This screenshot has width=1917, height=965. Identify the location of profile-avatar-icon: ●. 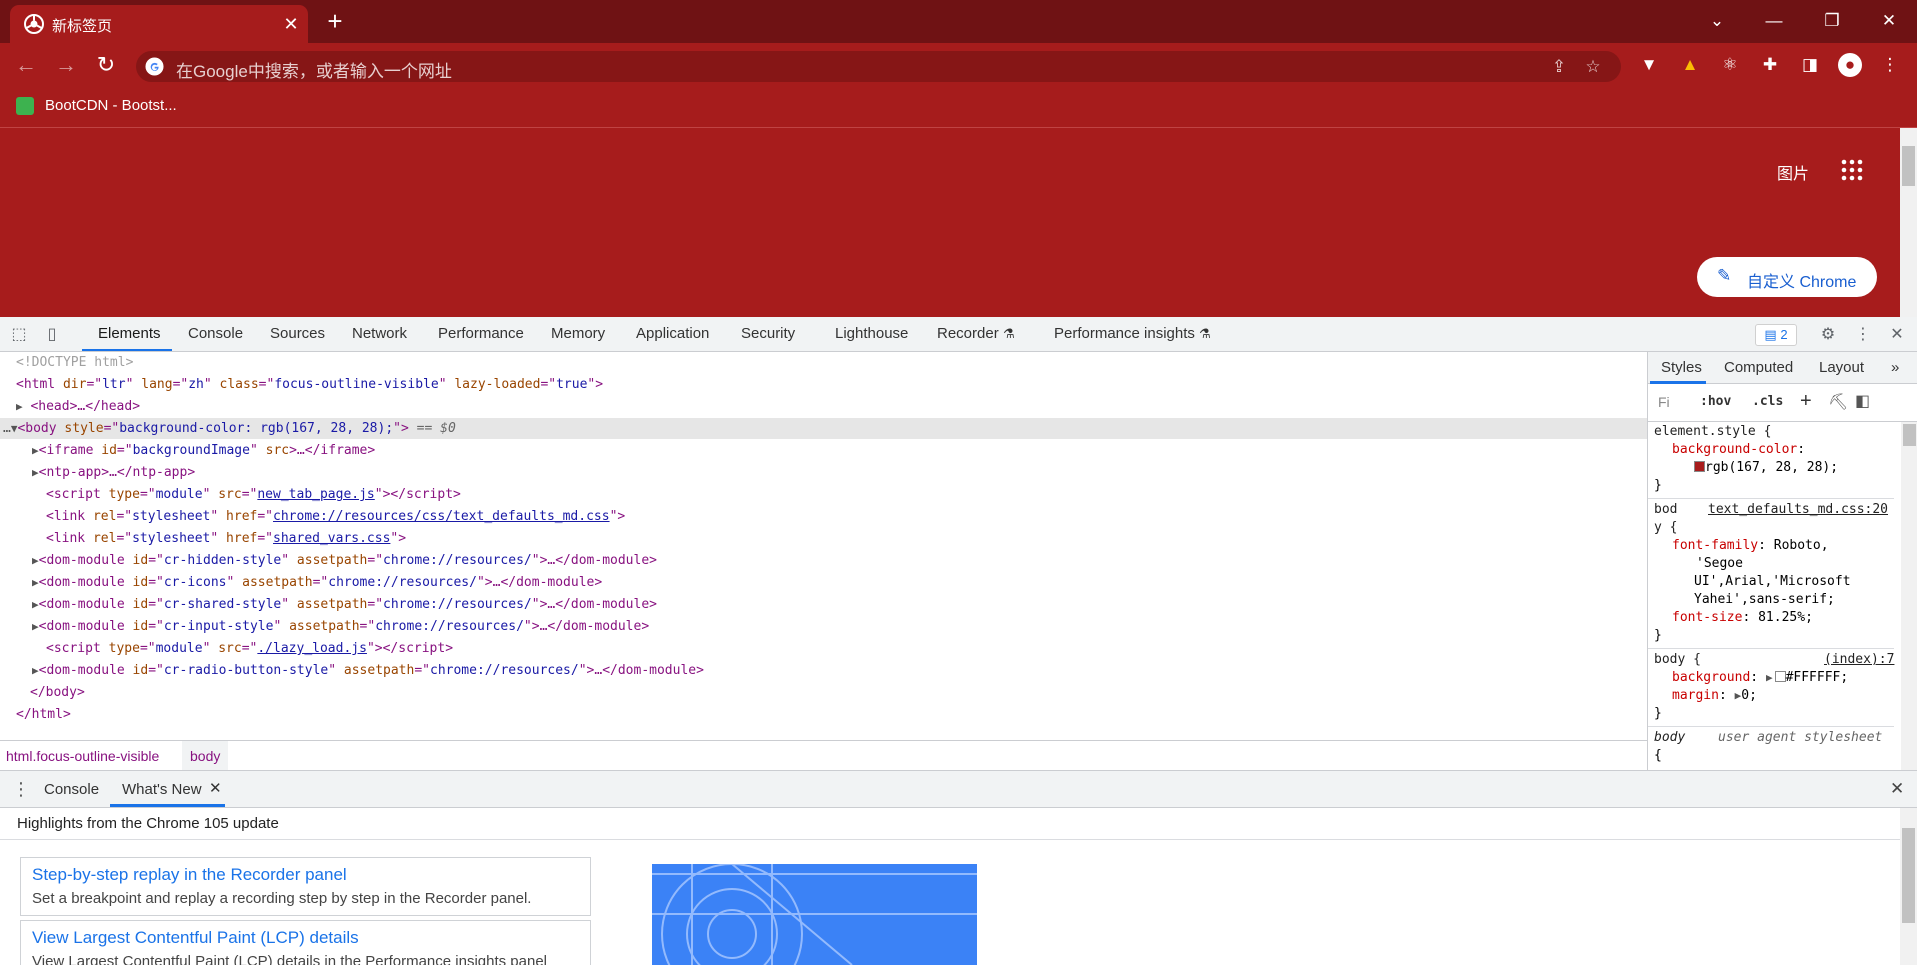
(1850, 65).